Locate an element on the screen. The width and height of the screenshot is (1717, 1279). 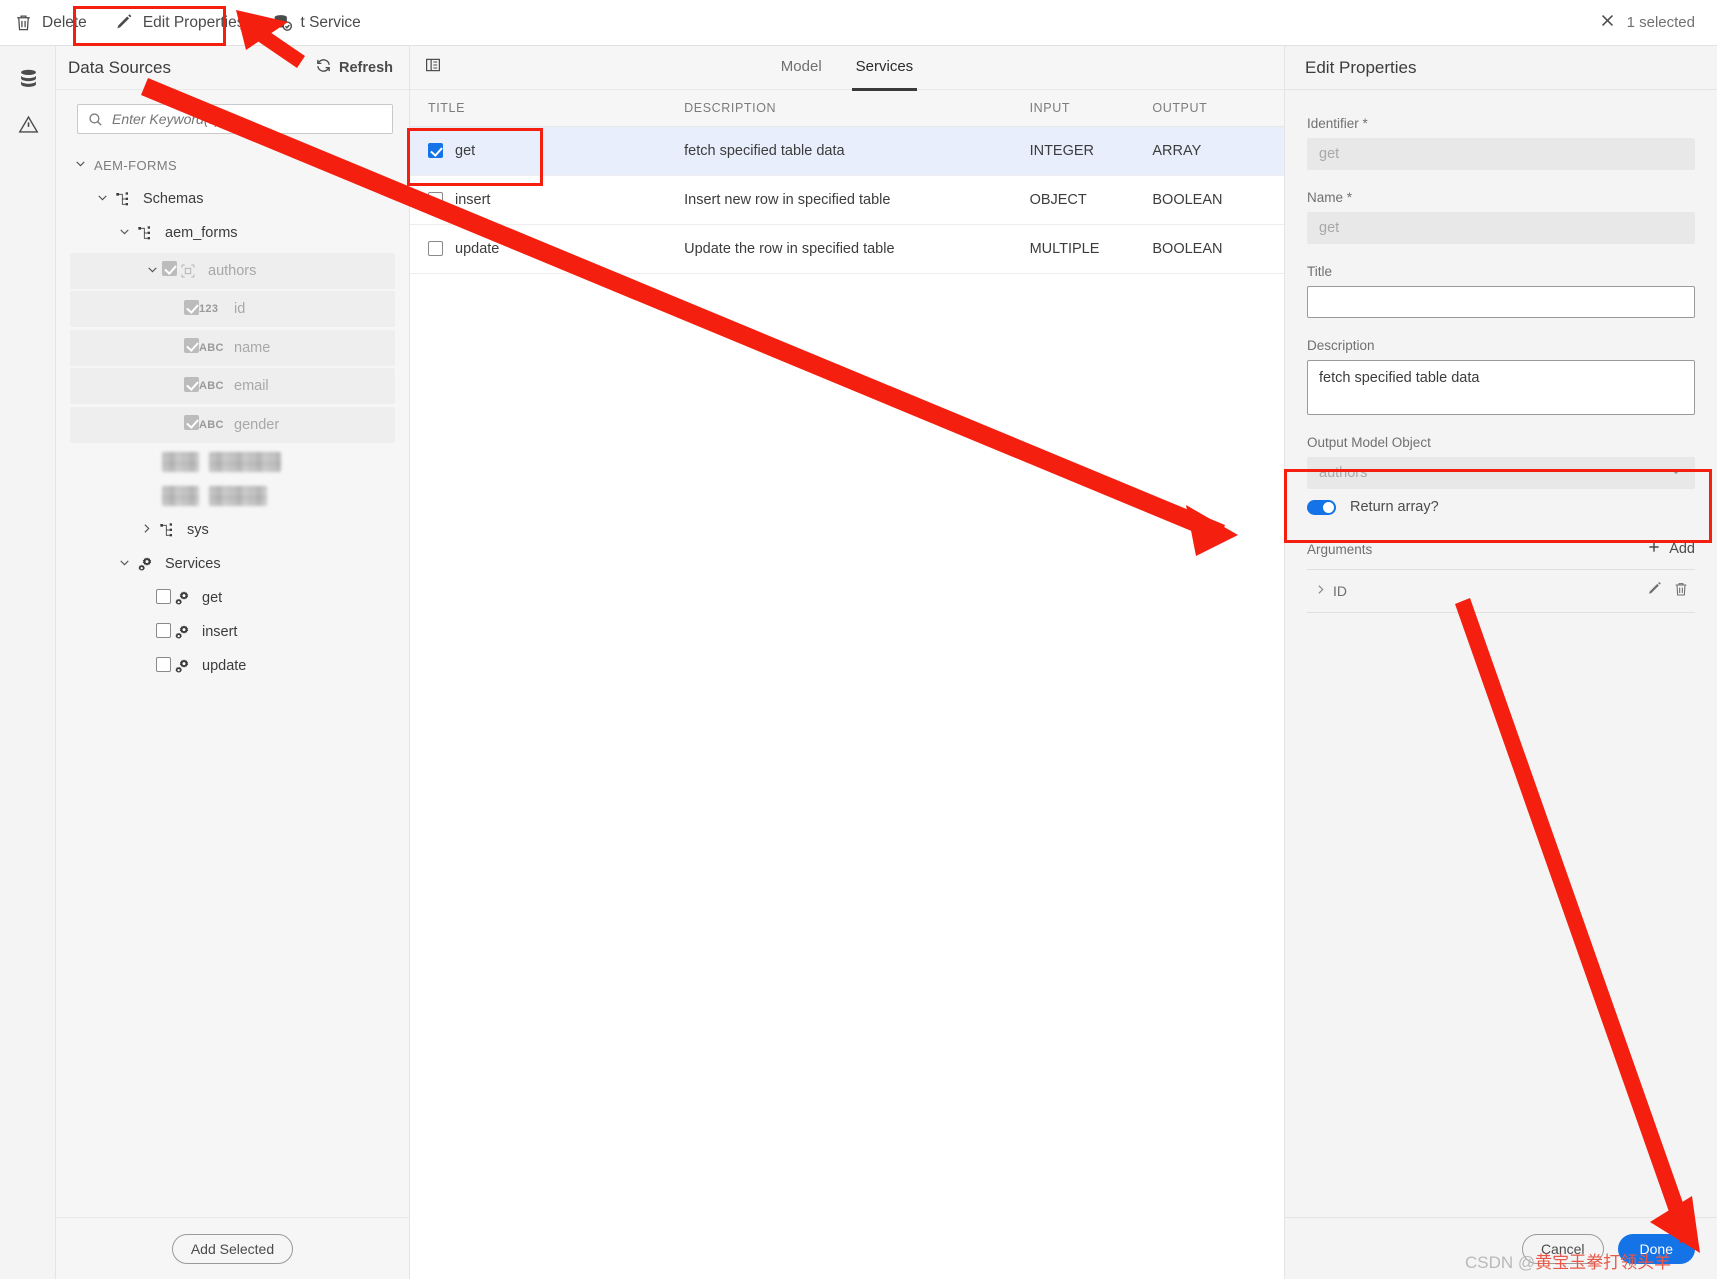
edit-properties-button: Edit Properties is located at coordinates (180, 23).